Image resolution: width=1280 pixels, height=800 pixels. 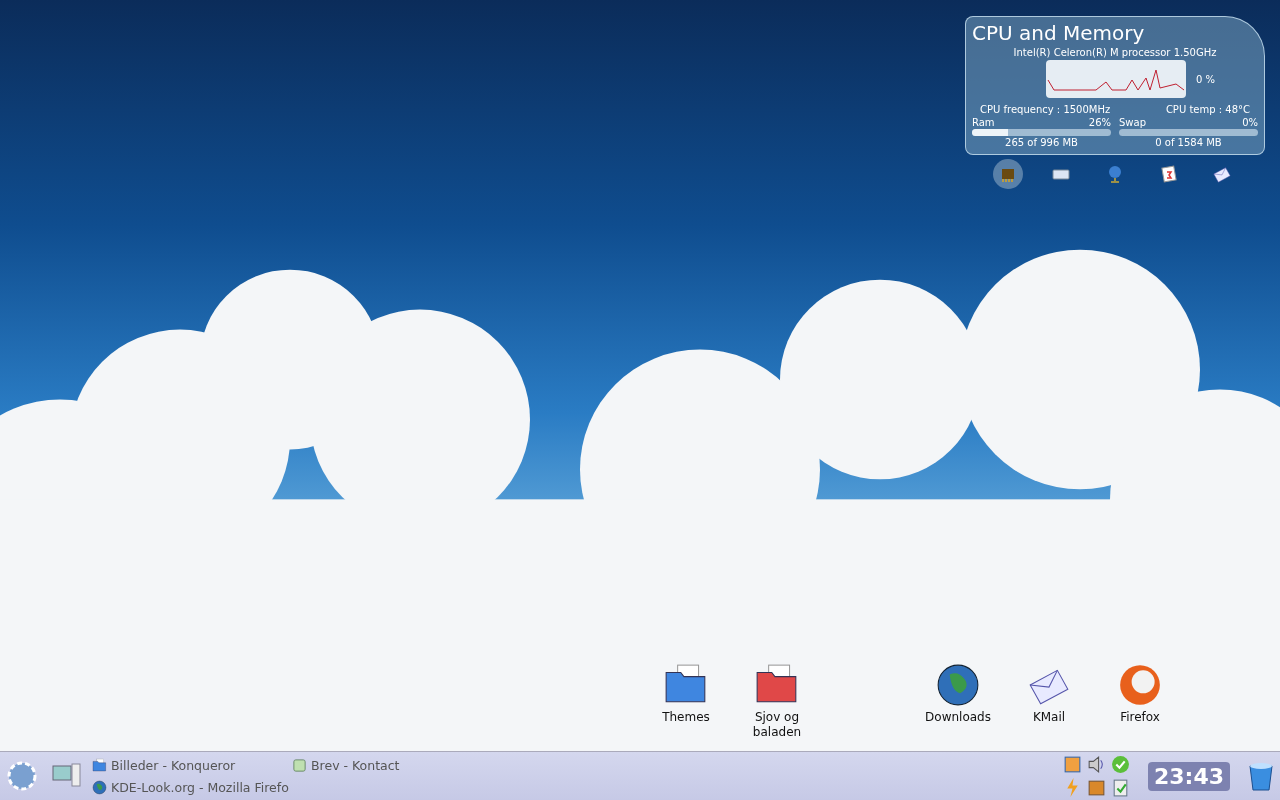 I want to click on desktop-icon-label: KMail, so click(x=1049, y=717).